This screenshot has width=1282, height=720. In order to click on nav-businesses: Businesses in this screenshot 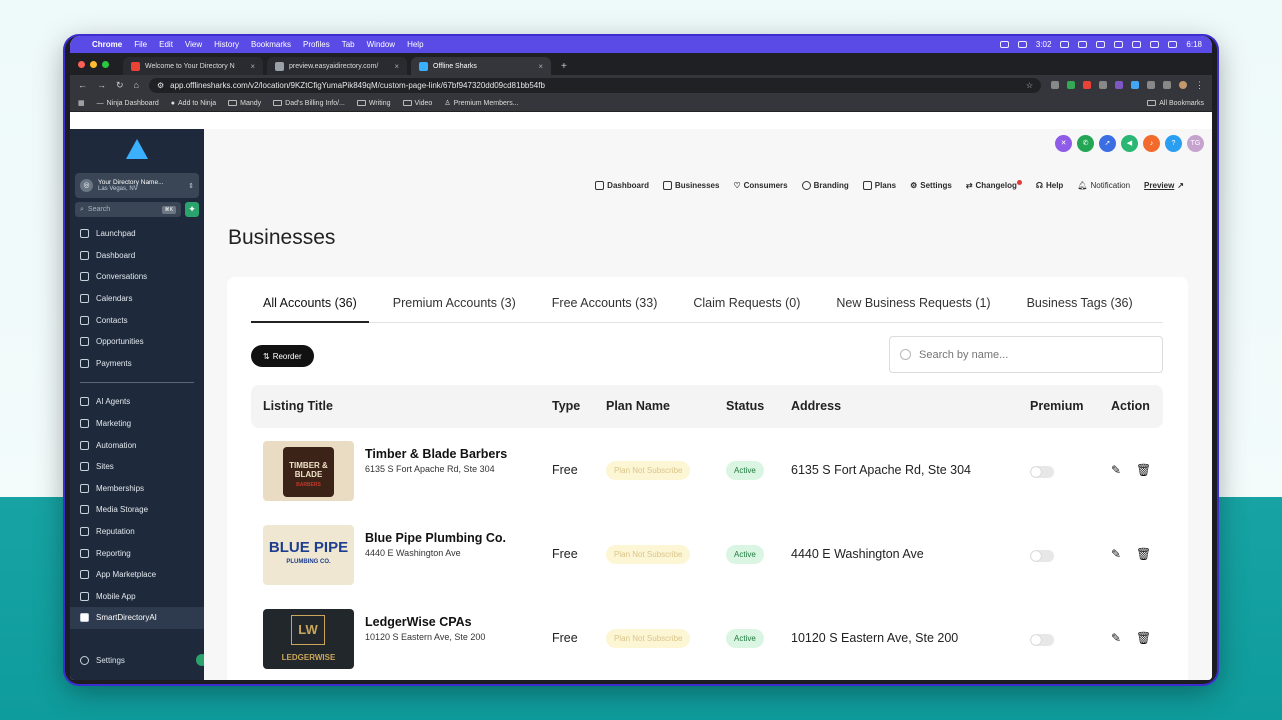, I will do `click(690, 185)`.